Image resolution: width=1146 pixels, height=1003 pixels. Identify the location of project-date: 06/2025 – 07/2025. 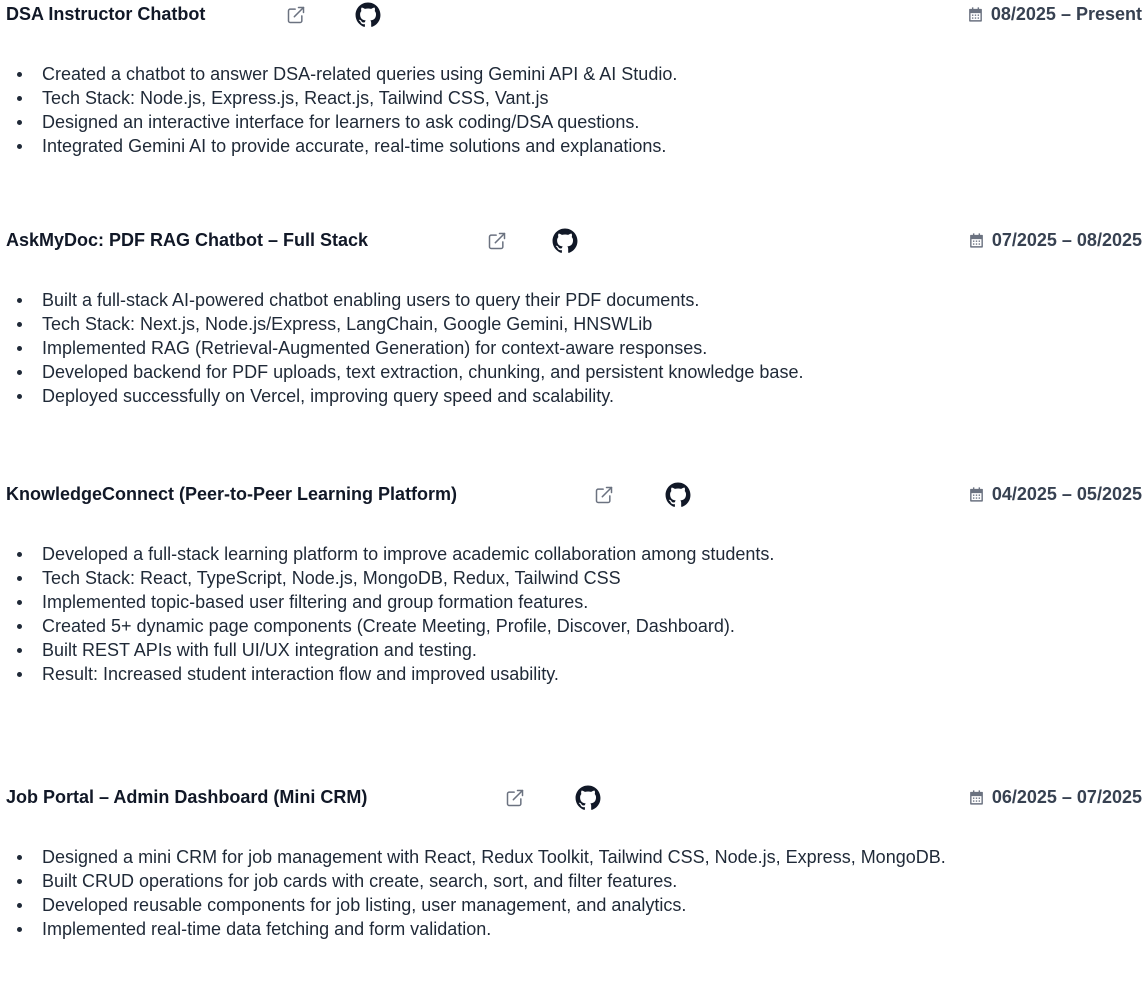
(1055, 797).